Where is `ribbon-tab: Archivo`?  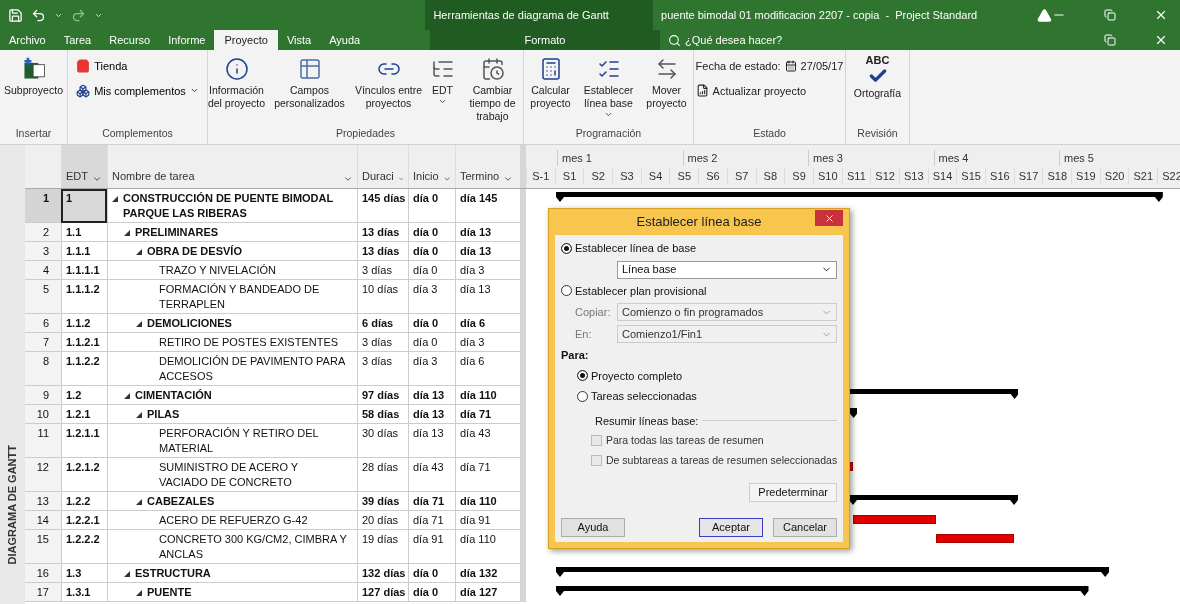
ribbon-tab: Archivo is located at coordinates (27, 40).